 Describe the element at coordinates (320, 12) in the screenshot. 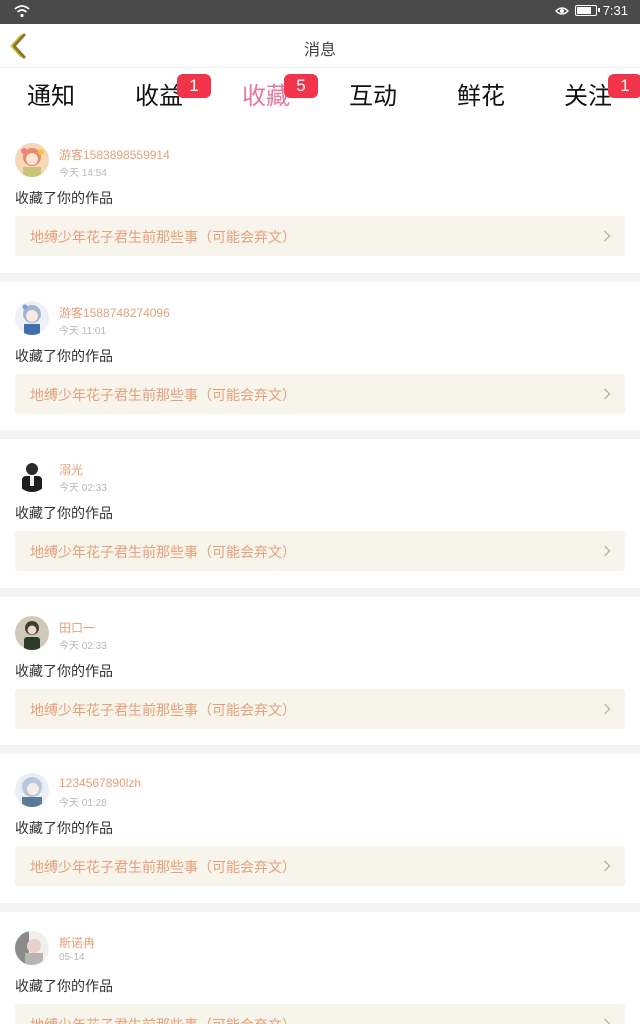

I see `status-bar: 7:31` at that location.